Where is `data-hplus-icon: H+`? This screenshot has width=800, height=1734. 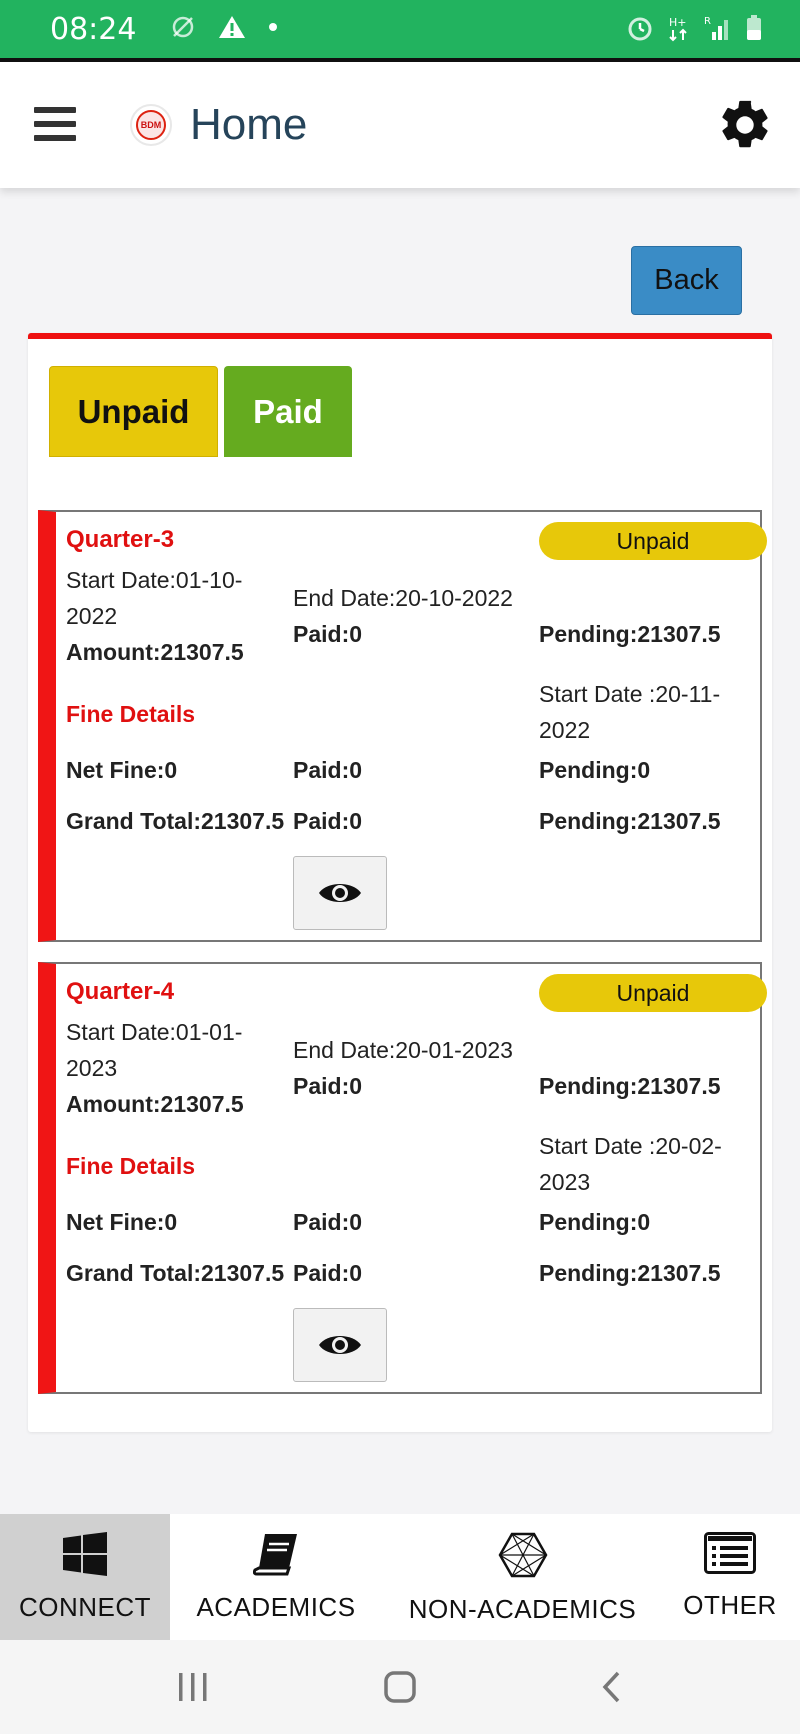
data-hplus-icon: H+ is located at coordinates (678, 29).